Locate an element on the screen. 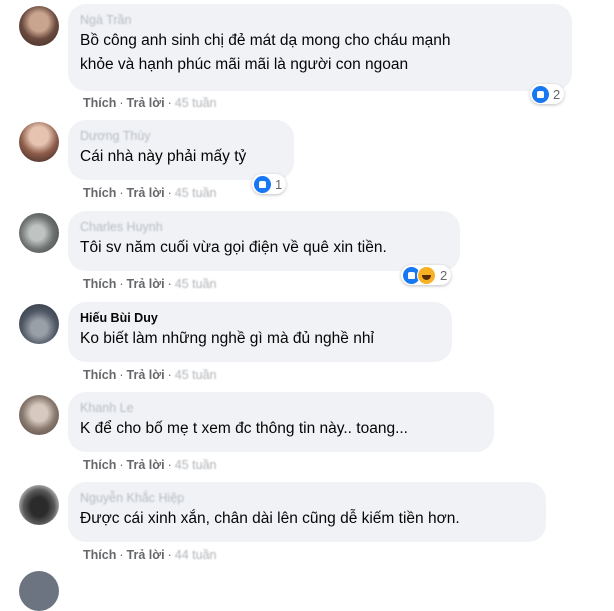  timestamp: 44 tuần is located at coordinates (196, 555).